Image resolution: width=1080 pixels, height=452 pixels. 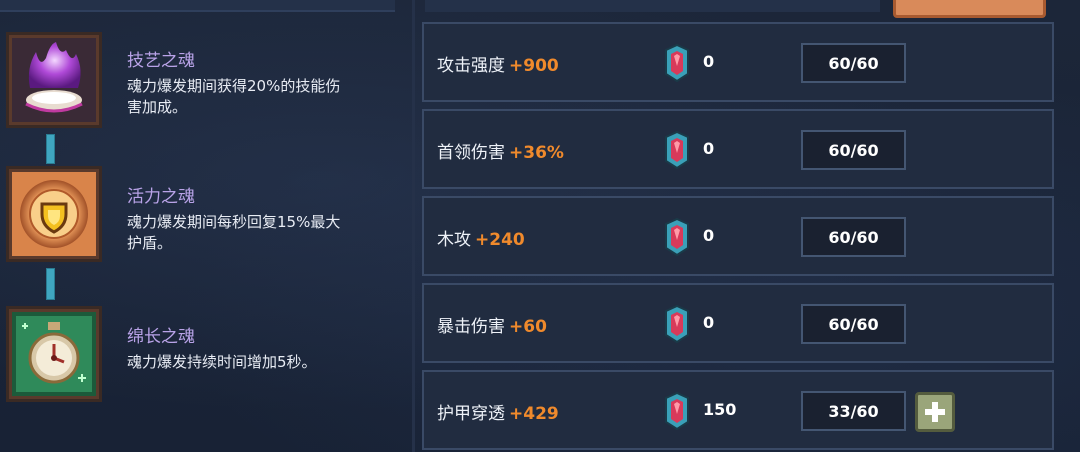 I want to click on soul-item: 绵长之魂 魂力爆发持续时间增加5秒。, so click(x=200, y=352).